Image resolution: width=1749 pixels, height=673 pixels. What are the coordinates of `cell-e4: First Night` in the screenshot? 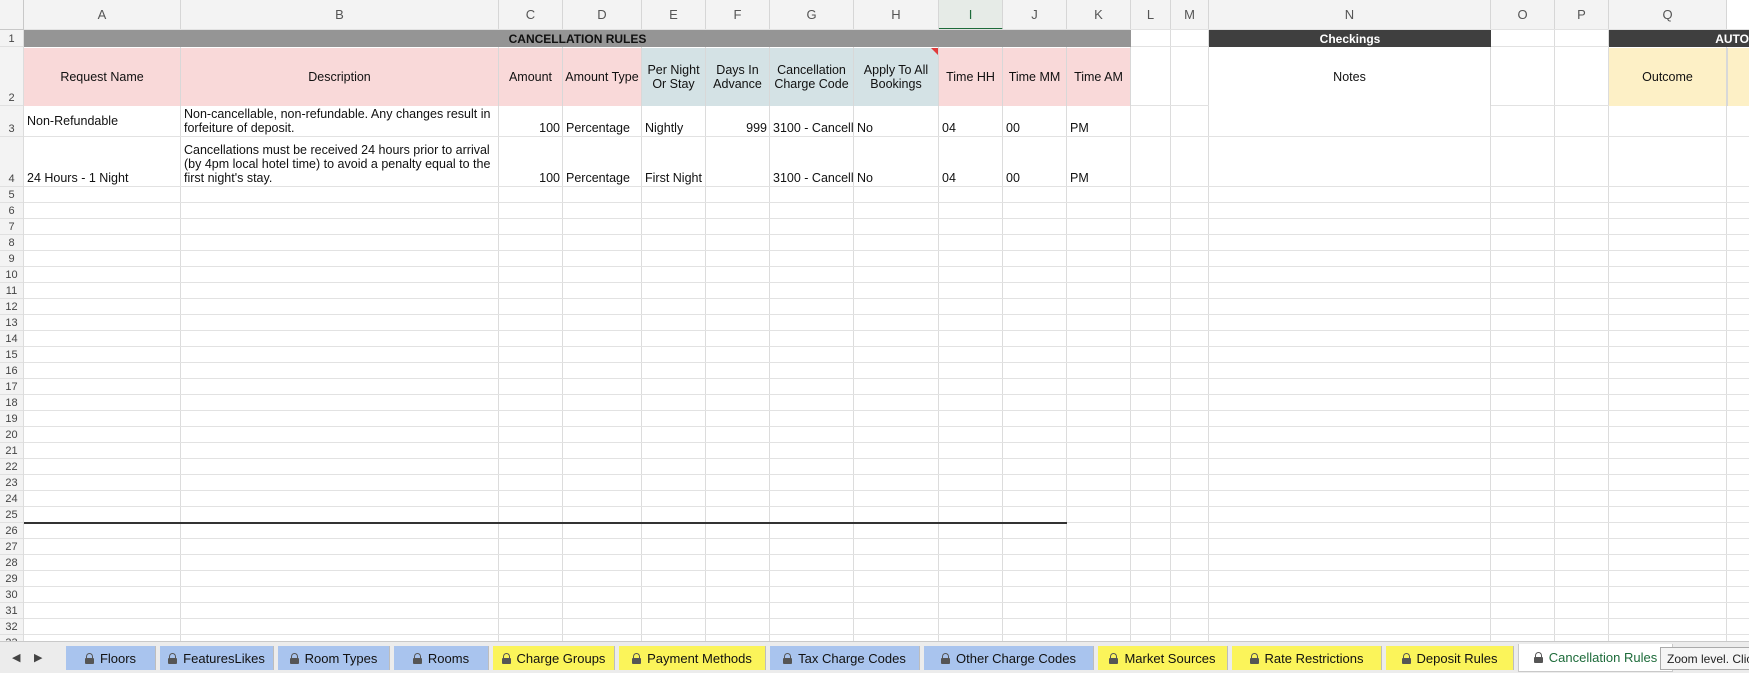 It's located at (674, 162).